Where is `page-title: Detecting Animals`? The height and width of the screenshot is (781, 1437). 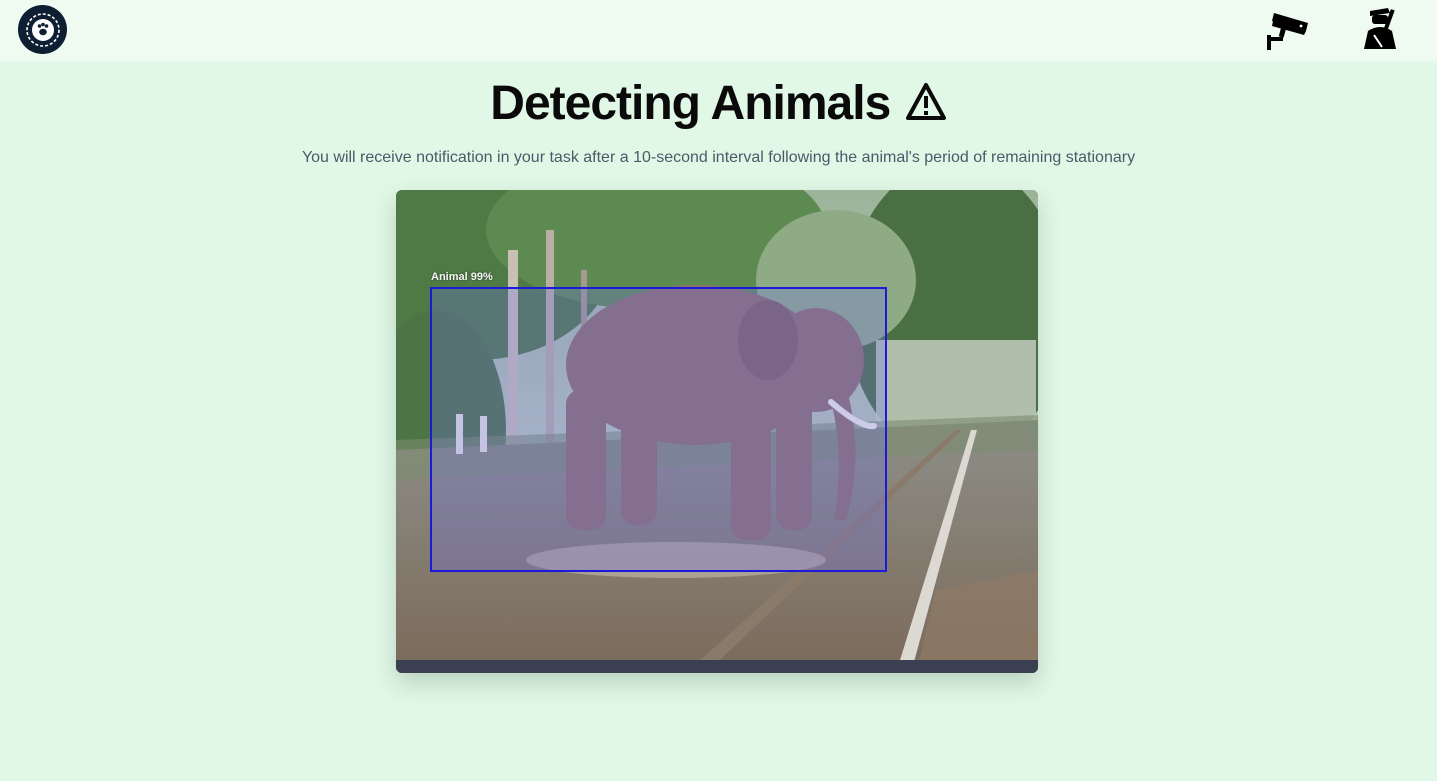 page-title: Detecting Animals is located at coordinates (690, 103).